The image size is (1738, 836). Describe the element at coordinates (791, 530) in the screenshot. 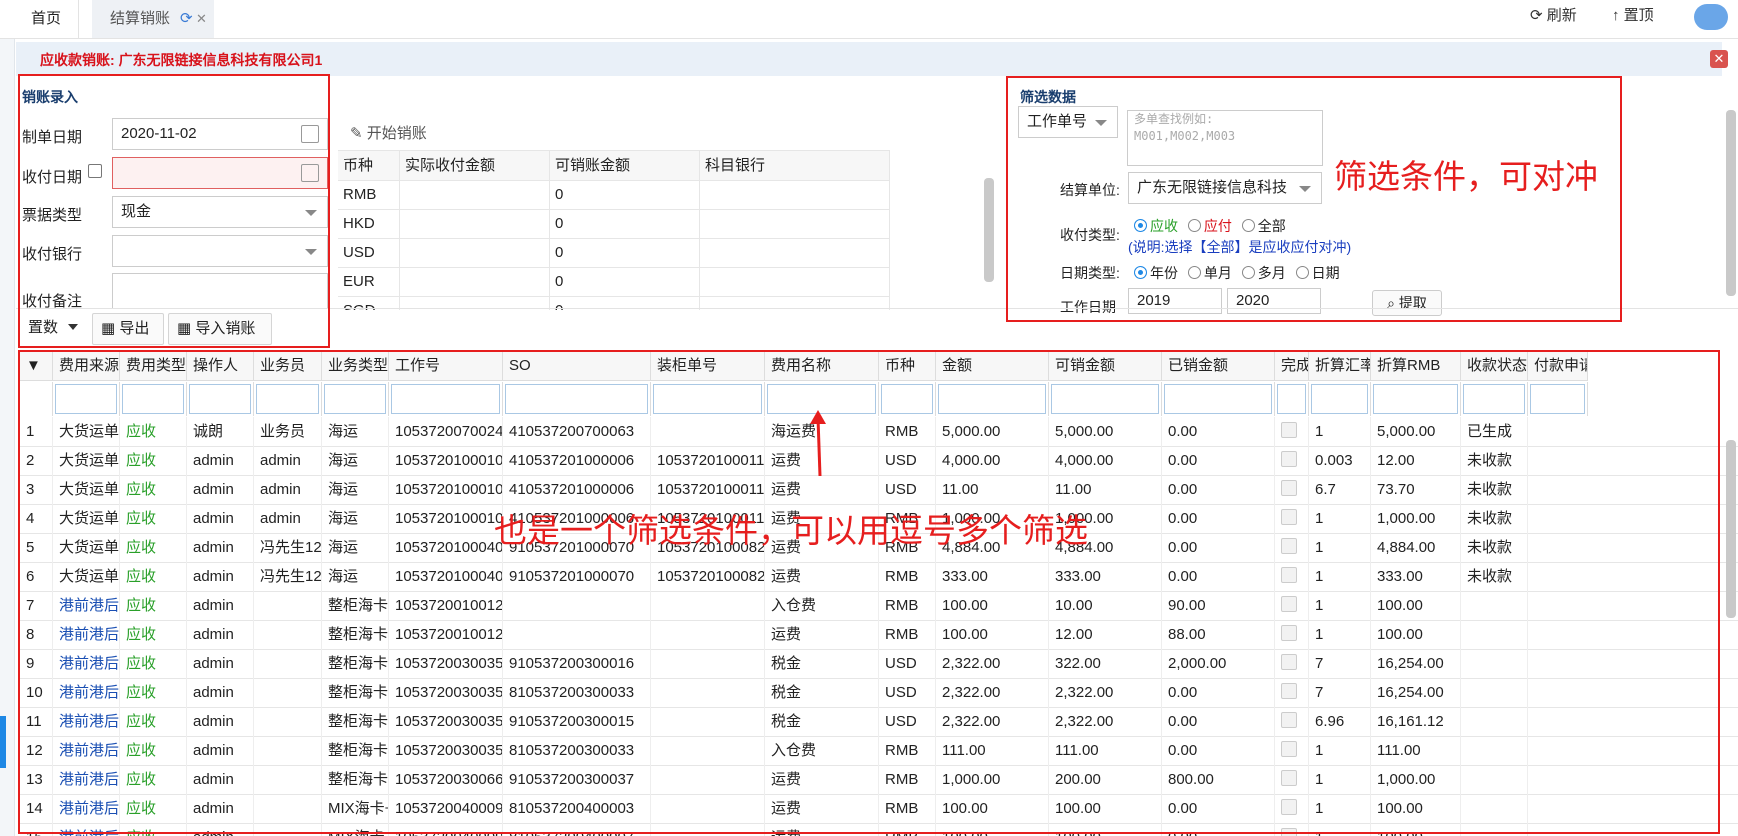

I see `annotation-text: 也是一个筛选条件，可以用逗号多个筛选` at that location.